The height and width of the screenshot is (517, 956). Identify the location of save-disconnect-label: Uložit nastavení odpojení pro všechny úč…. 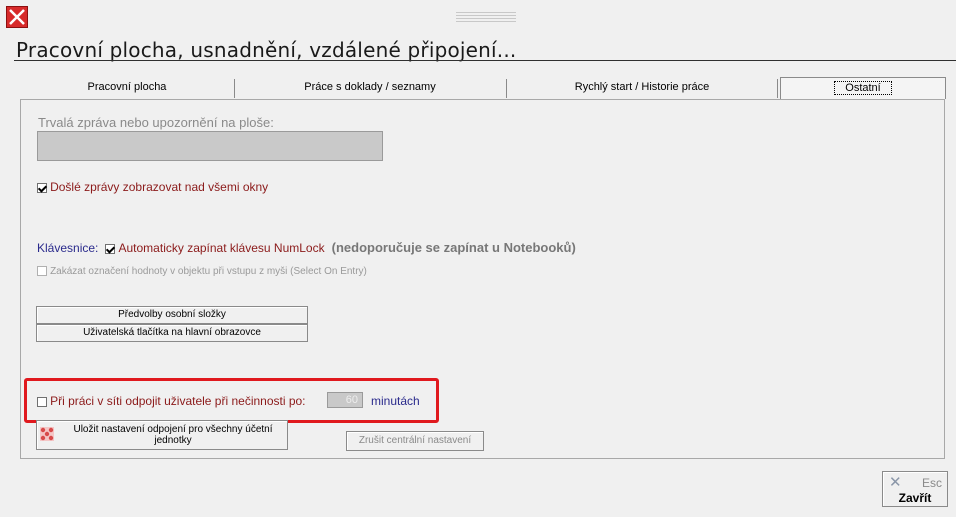
(173, 435).